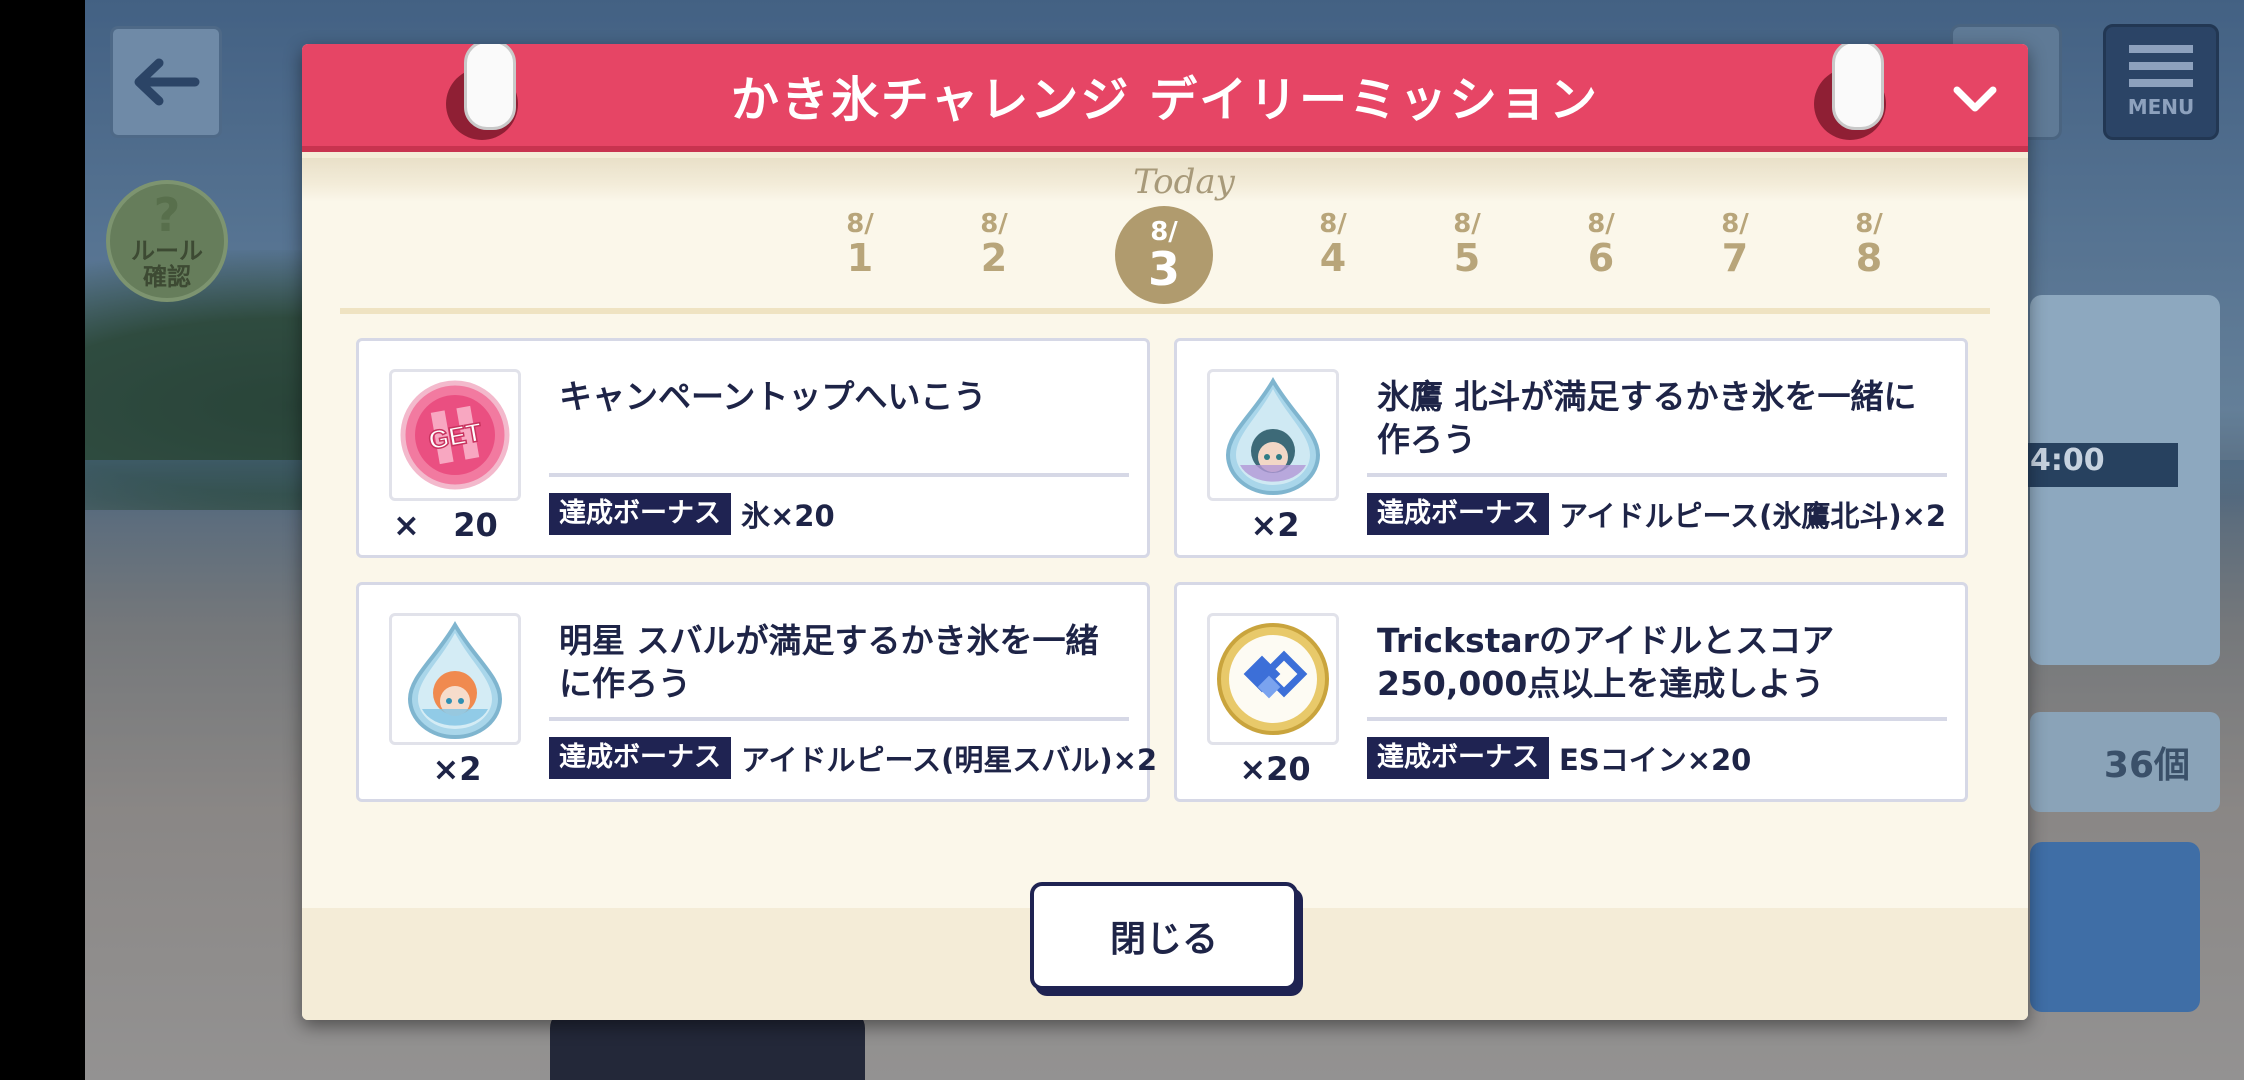  I want to click on date-tab-8: 8/ 8, so click(1869, 244).